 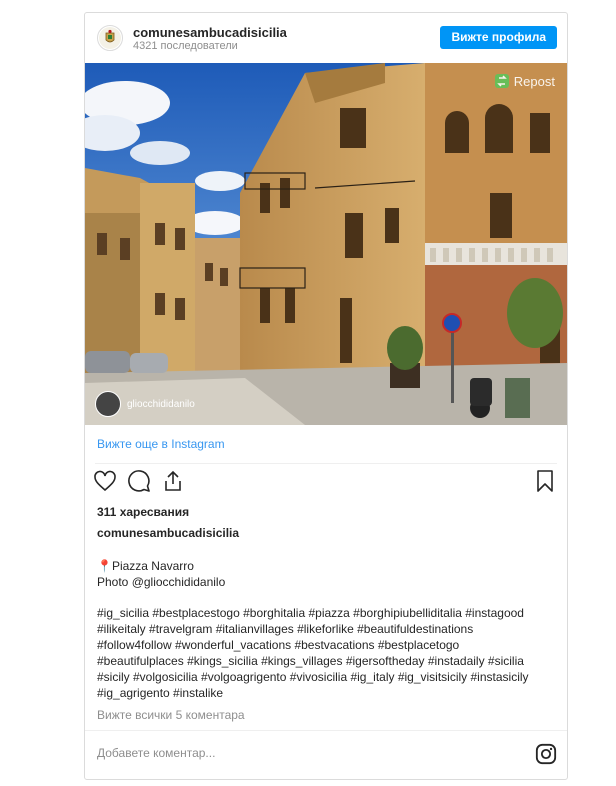 I want to click on comment-bar, so click(x=326, y=754).